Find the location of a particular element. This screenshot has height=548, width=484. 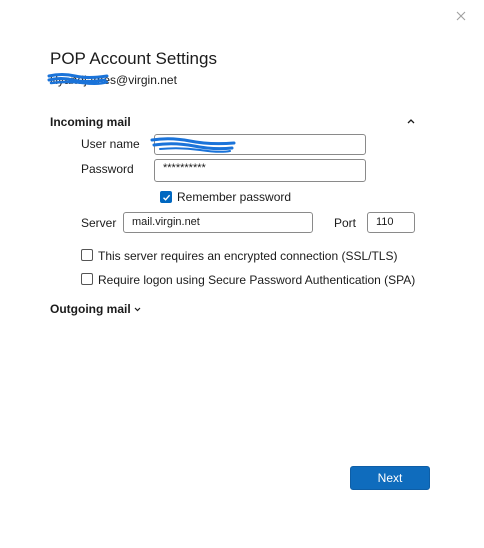

redaction-scribble-username is located at coordinates (193, 145).